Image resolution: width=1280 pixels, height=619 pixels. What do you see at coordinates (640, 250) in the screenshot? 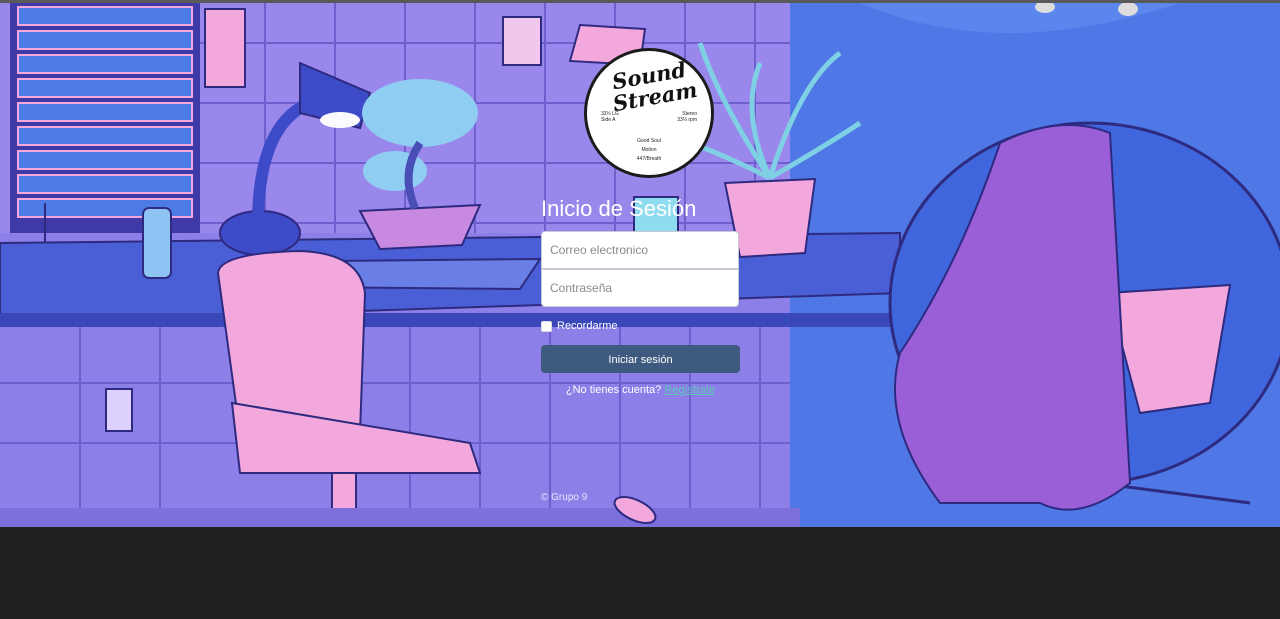
I see `email-field` at bounding box center [640, 250].